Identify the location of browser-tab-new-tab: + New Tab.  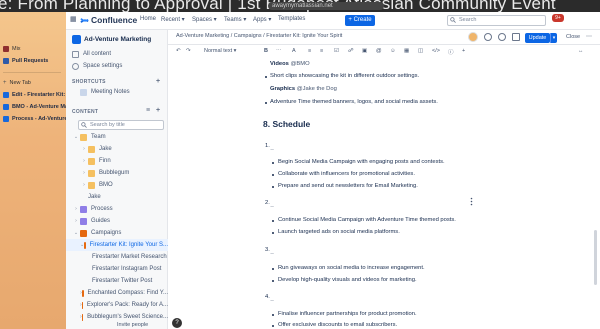
(17, 83).